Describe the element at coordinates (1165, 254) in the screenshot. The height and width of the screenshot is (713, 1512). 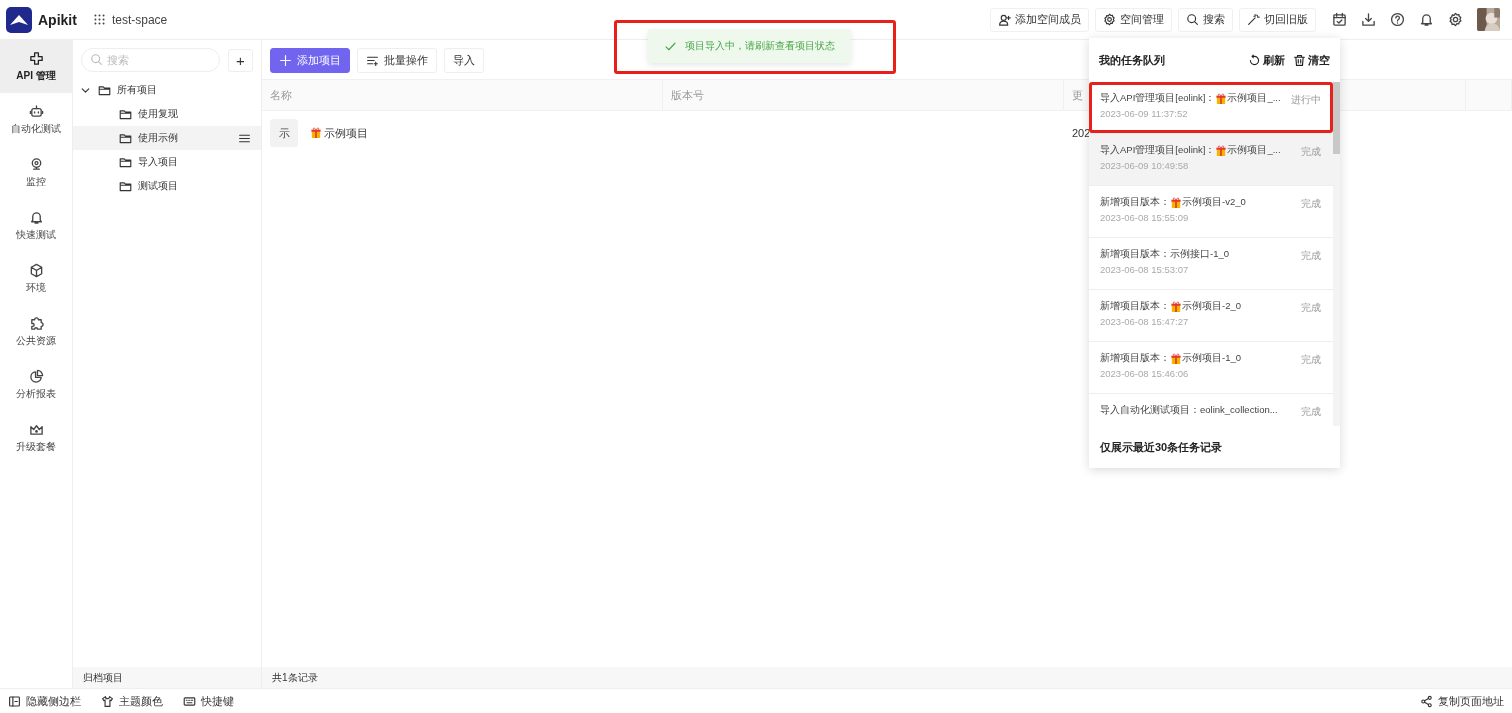
I see `task-title: 新增项目版本：示例接口-1_0` at that location.